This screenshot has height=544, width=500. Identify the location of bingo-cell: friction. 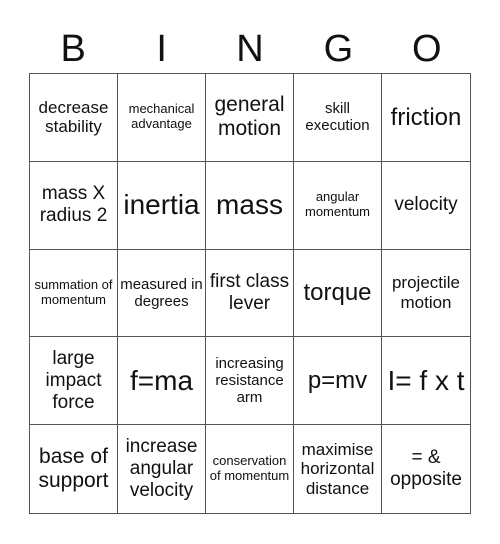
(426, 118).